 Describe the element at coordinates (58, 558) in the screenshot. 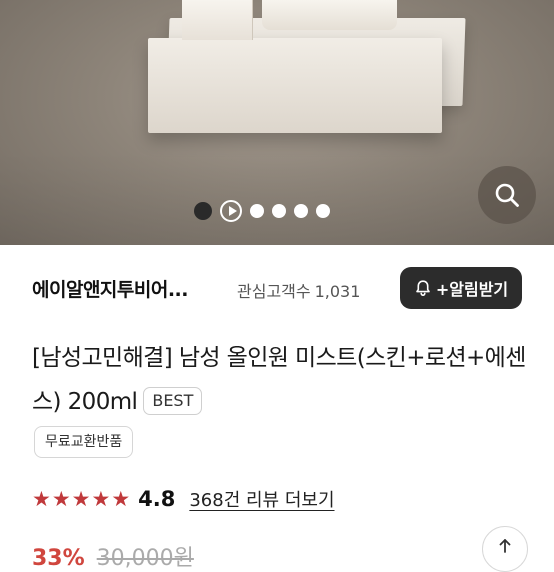

I see `discount-rate: 33%` at that location.